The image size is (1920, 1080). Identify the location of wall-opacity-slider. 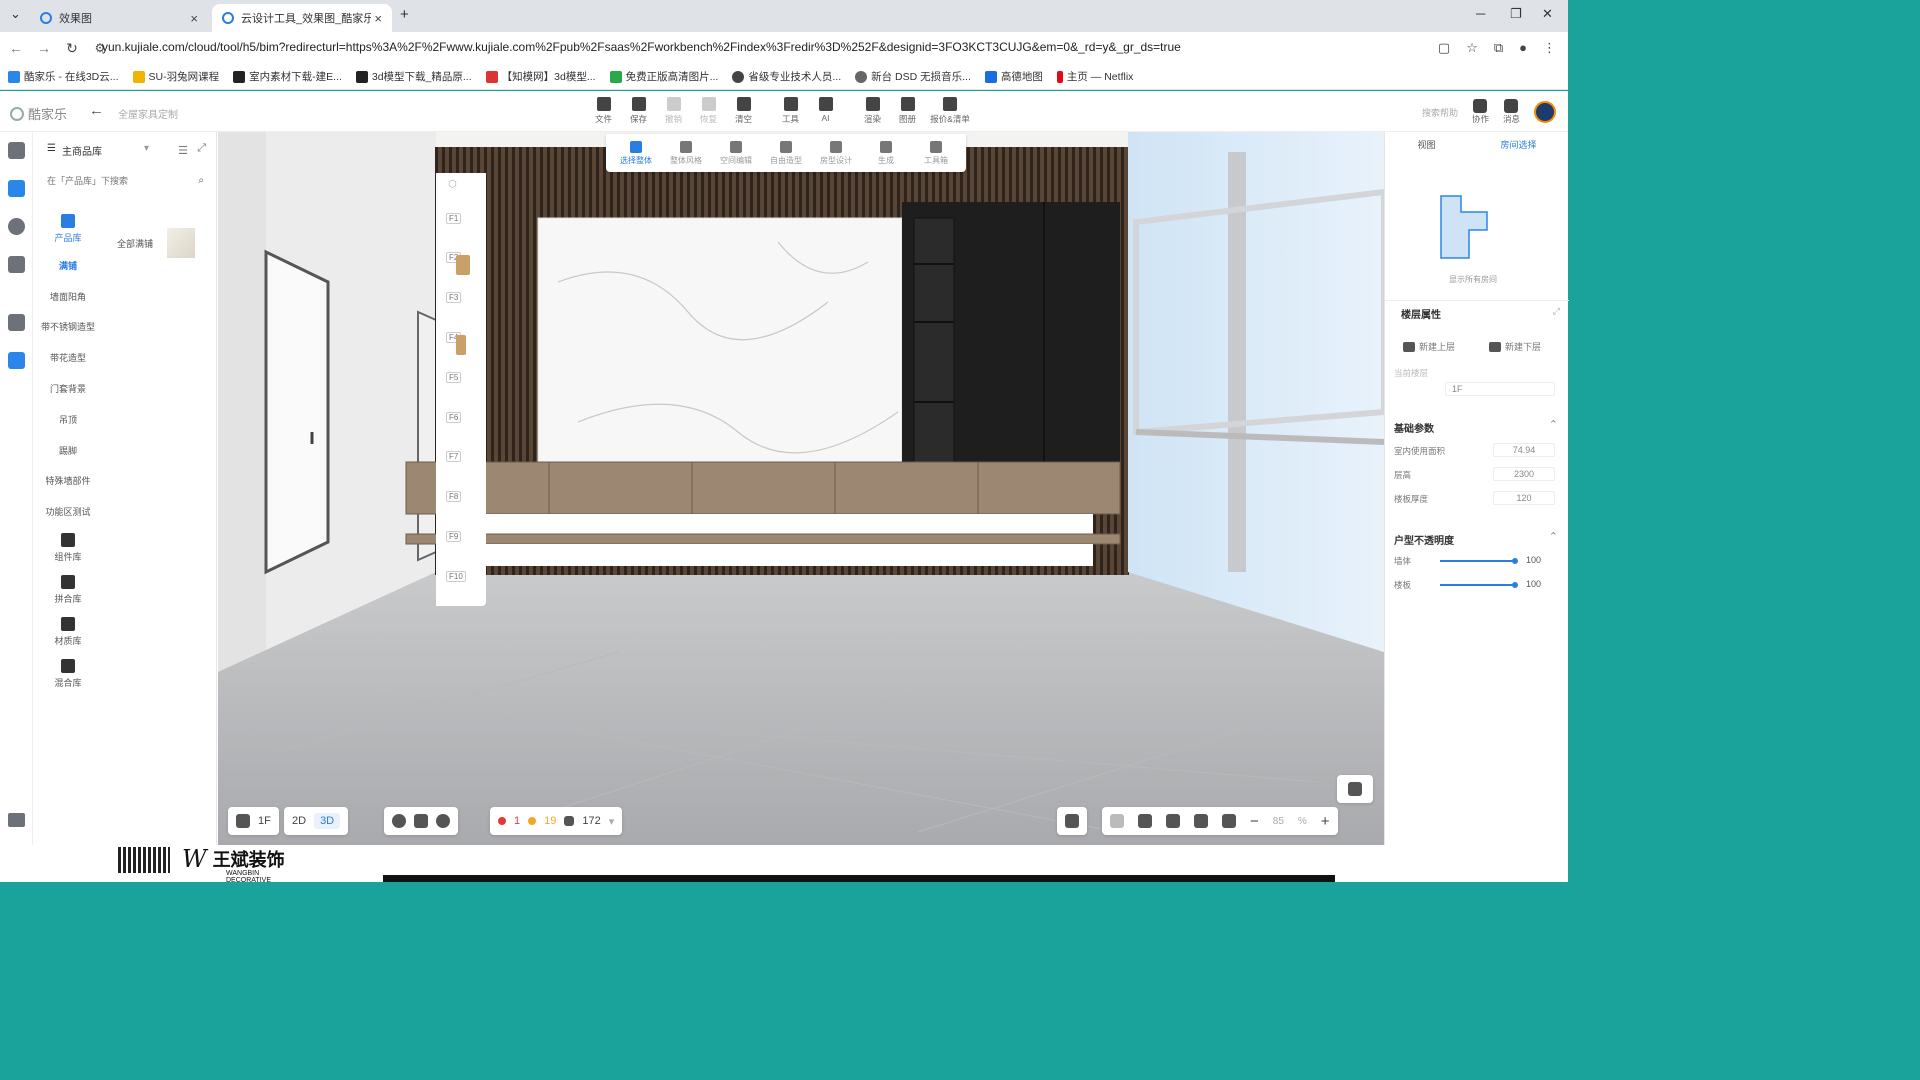
(1478, 561).